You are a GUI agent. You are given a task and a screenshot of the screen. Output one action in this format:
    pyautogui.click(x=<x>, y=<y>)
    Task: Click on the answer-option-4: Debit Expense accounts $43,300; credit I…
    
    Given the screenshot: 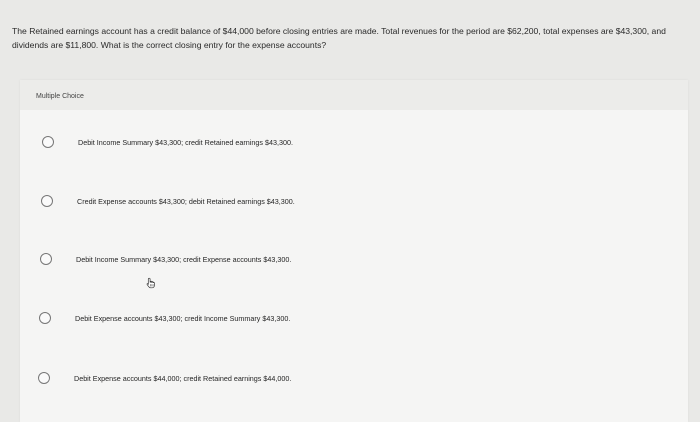 What is the action you would take?
    pyautogui.click(x=319, y=318)
    